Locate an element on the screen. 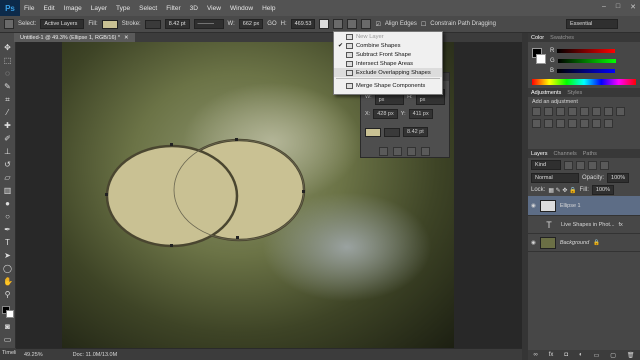 This screenshot has width=640, height=360. mask-icon: ◘ is located at coordinates (566, 355).